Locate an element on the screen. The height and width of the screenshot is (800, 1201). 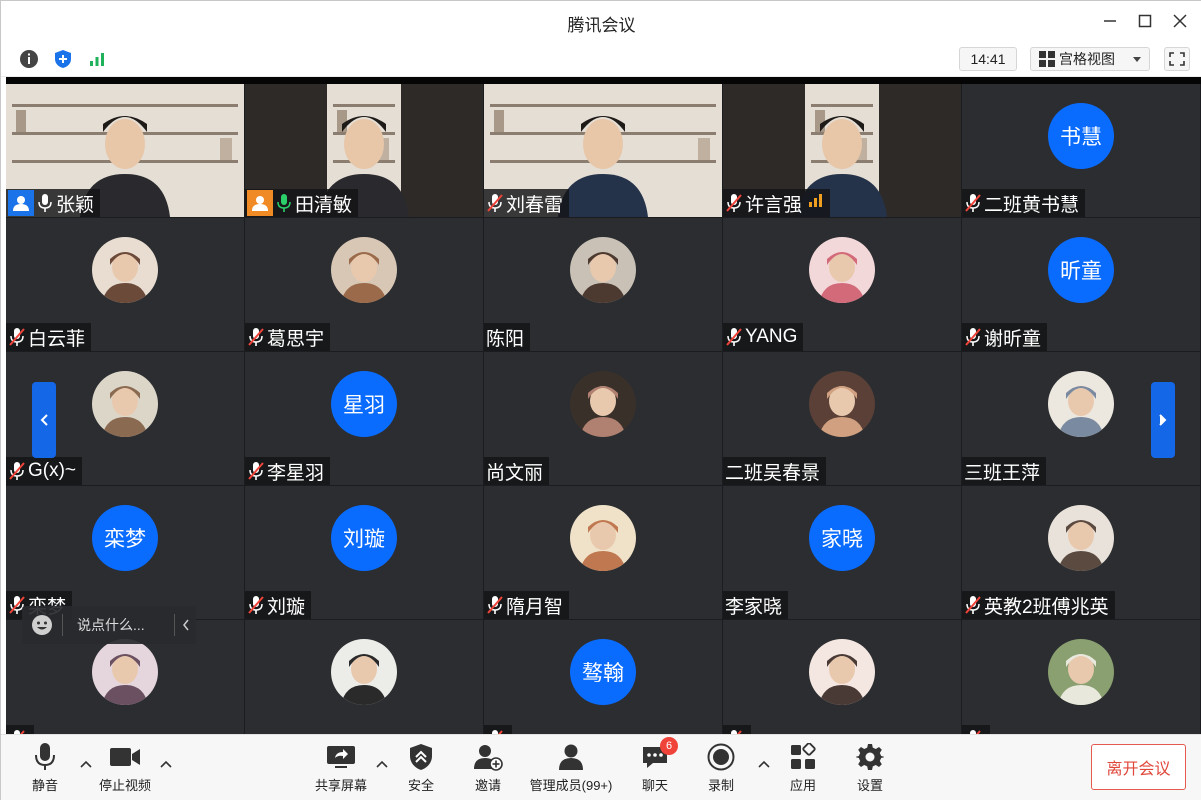
participant-nameplate: 刘璇 is located at coordinates (278, 605).